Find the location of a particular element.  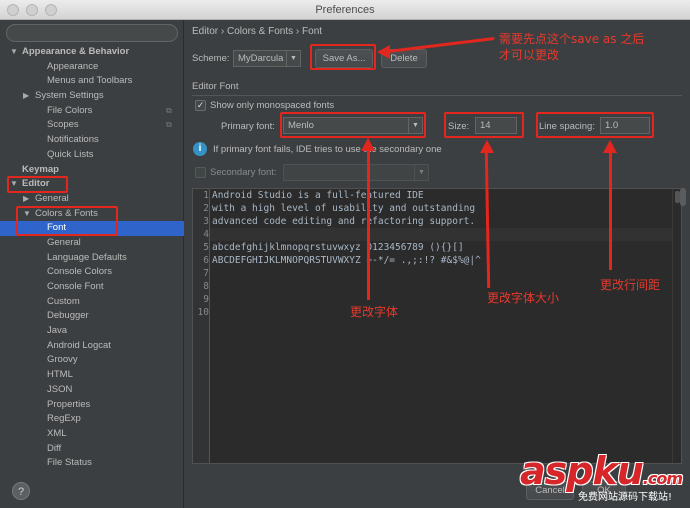

annotation-box-primary-font is located at coordinates (353, 125).